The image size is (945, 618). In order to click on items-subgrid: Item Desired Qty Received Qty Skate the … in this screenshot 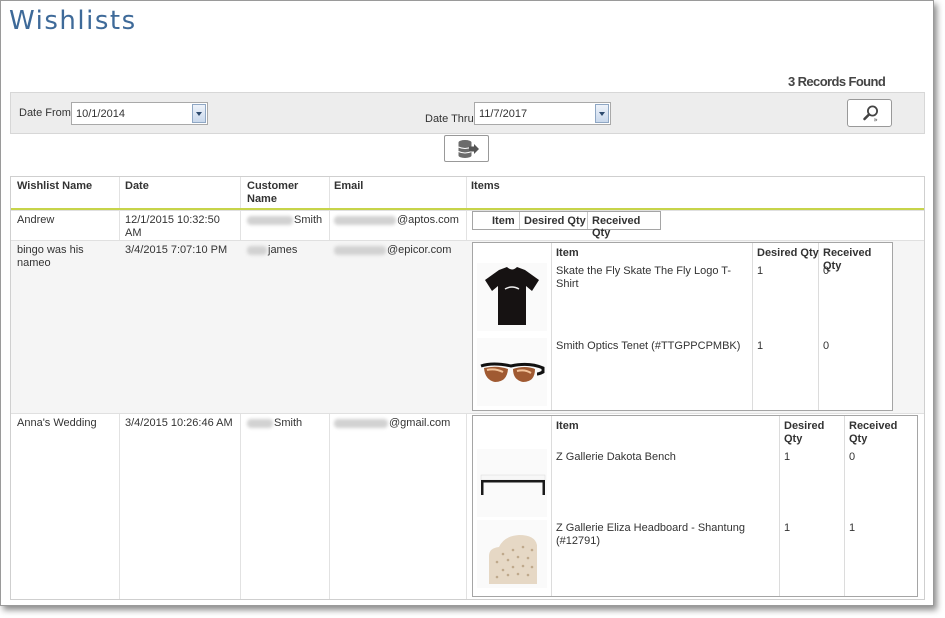, I will do `click(682, 326)`.